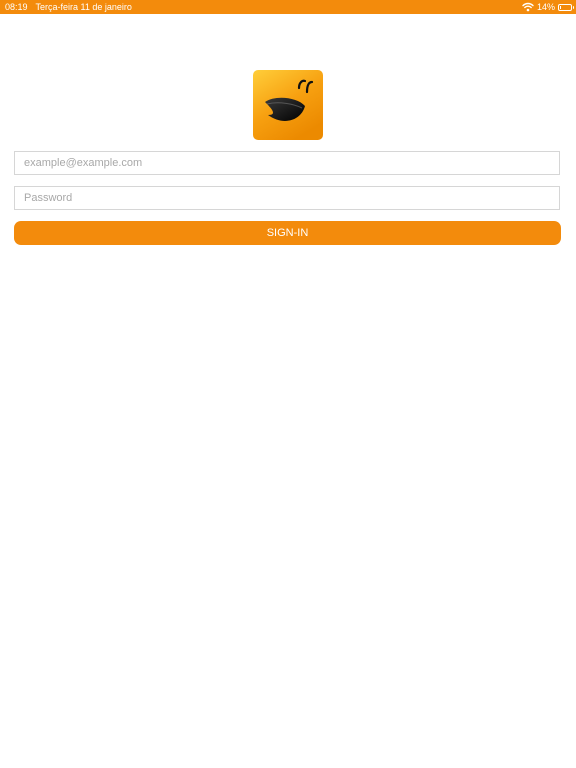  Describe the element at coordinates (528, 7) in the screenshot. I see `wifi-icon` at that location.